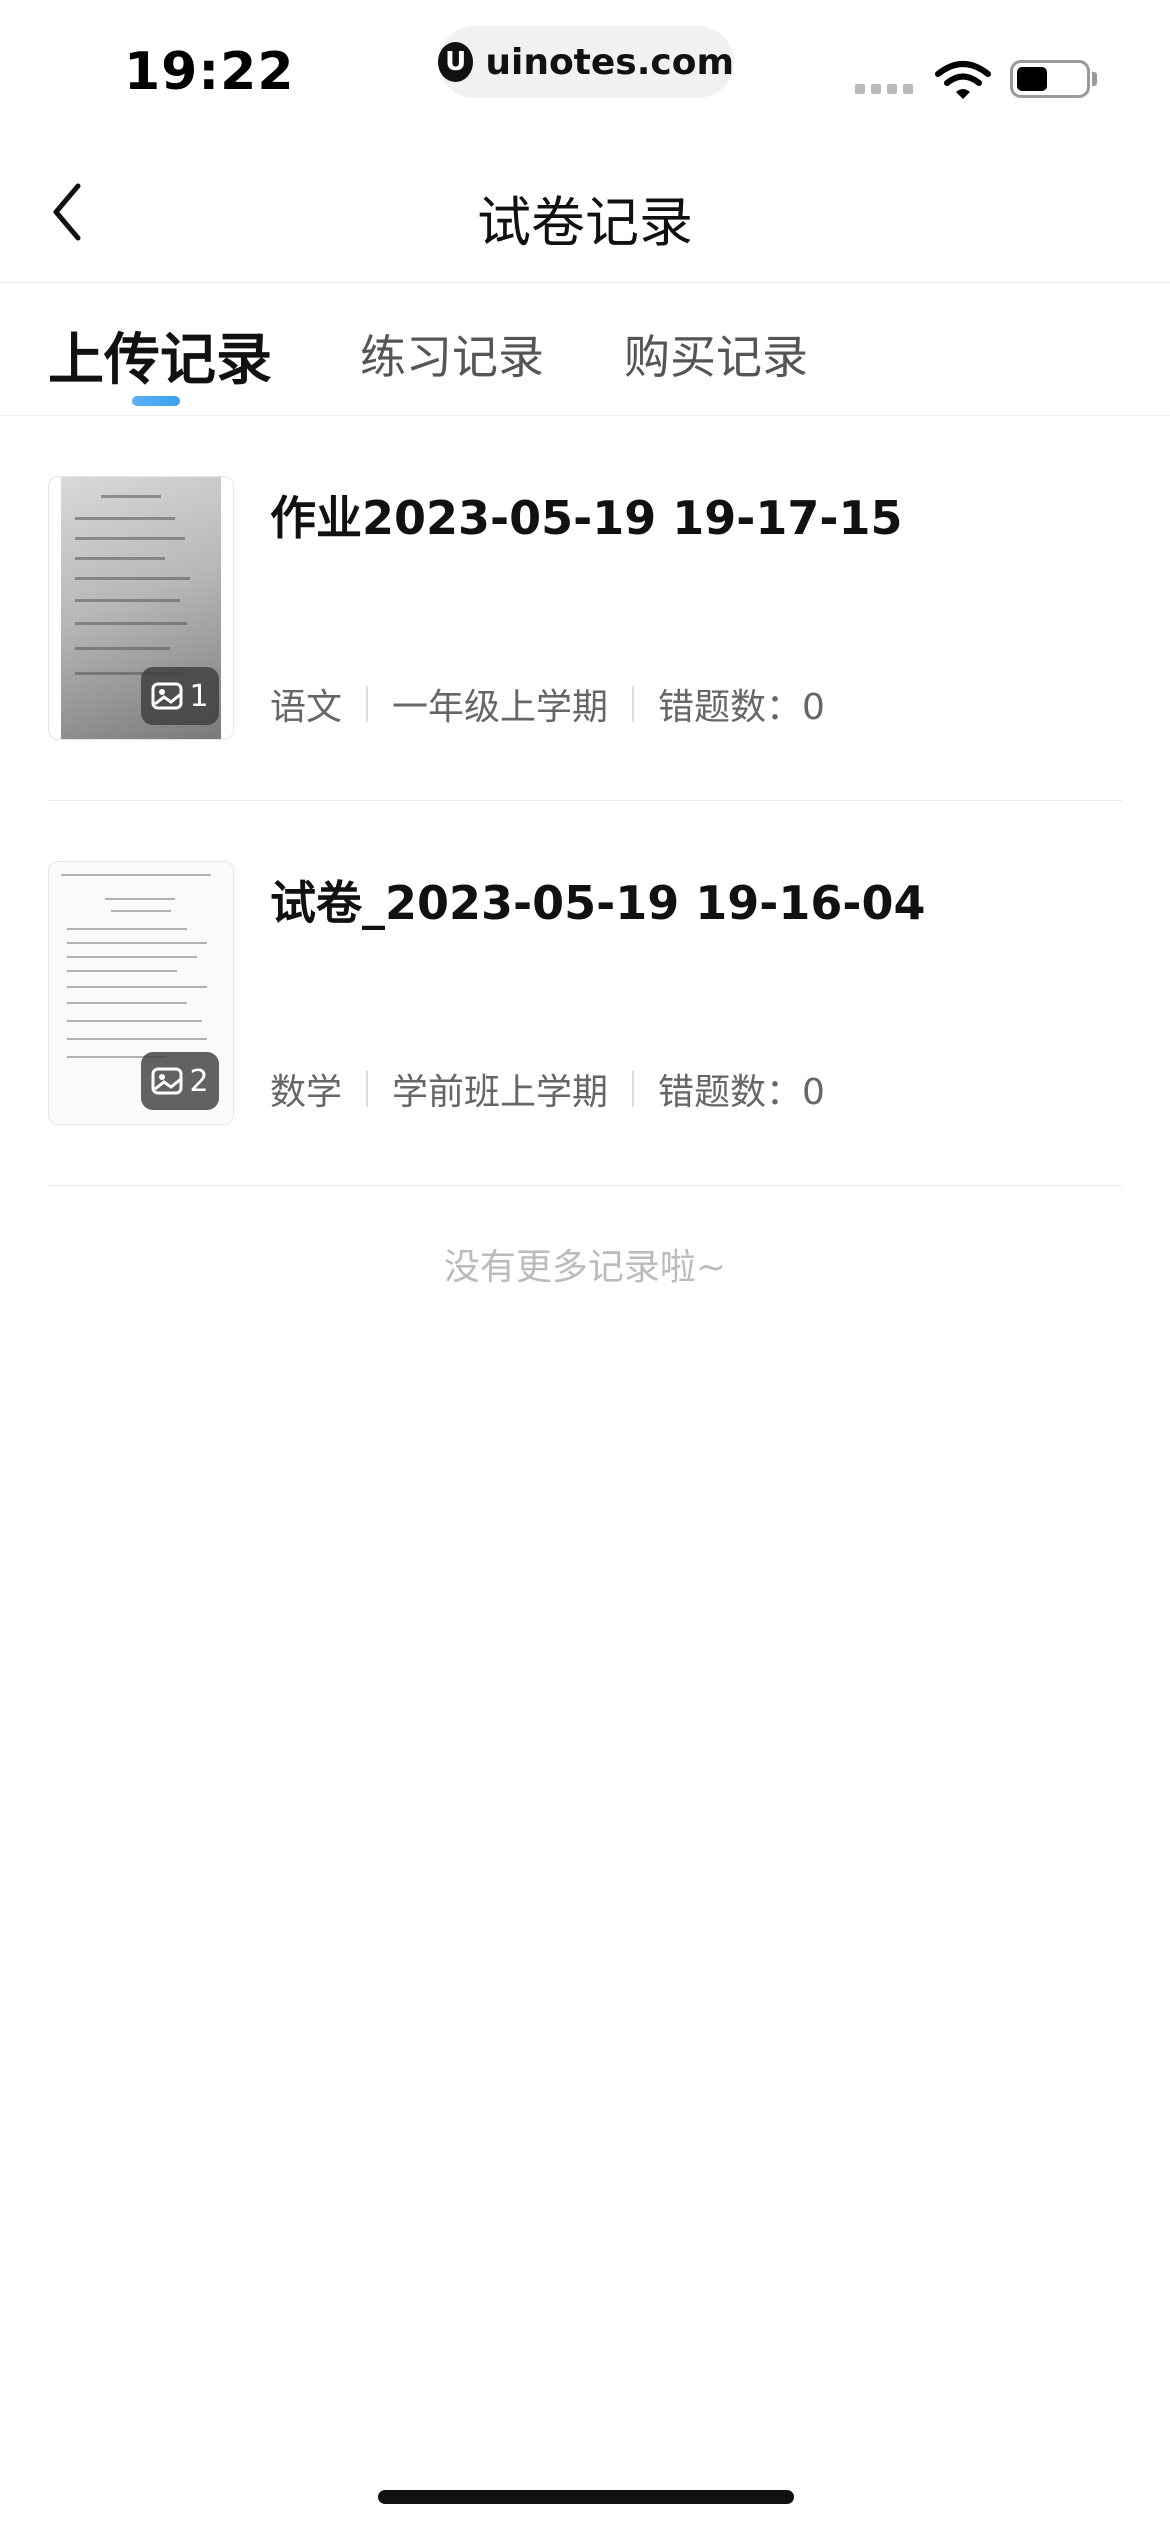  Describe the element at coordinates (1050, 79) in the screenshot. I see `battery-icon` at that location.